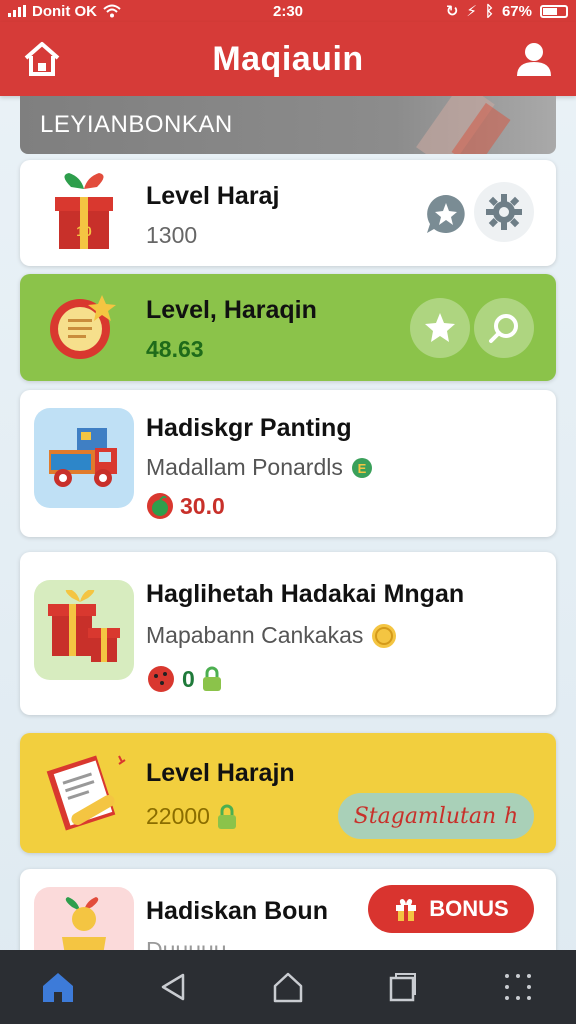  What do you see at coordinates (259, 467) in the screenshot?
I see `card-subtitle: Madallam Ponardls E` at bounding box center [259, 467].